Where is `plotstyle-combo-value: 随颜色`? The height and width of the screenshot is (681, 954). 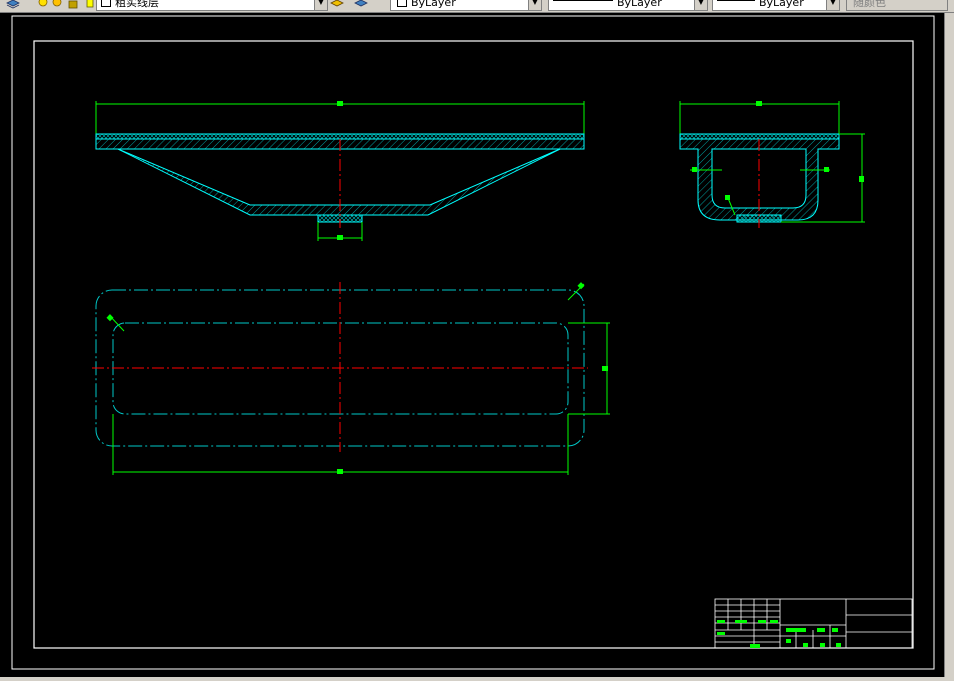 plotstyle-combo-value: 随颜色 is located at coordinates (869, 4).